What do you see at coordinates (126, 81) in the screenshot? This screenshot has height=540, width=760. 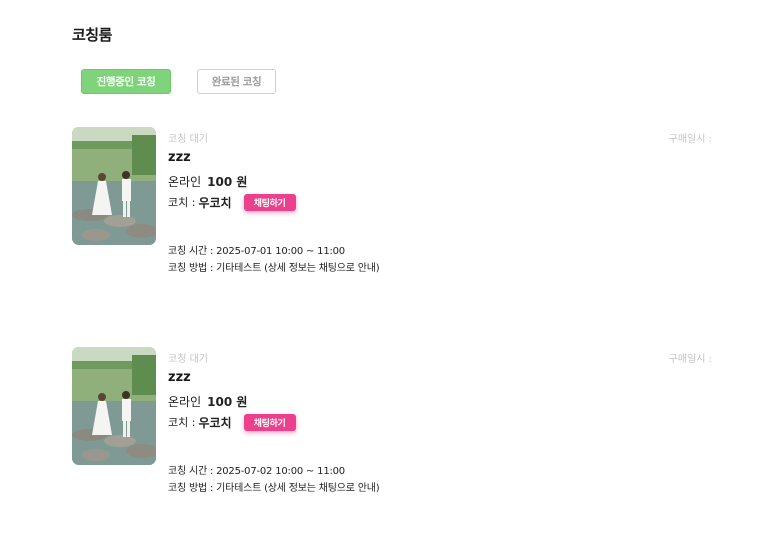 I see `tab-in-progress-coaching: 진행중인 코칭` at bounding box center [126, 81].